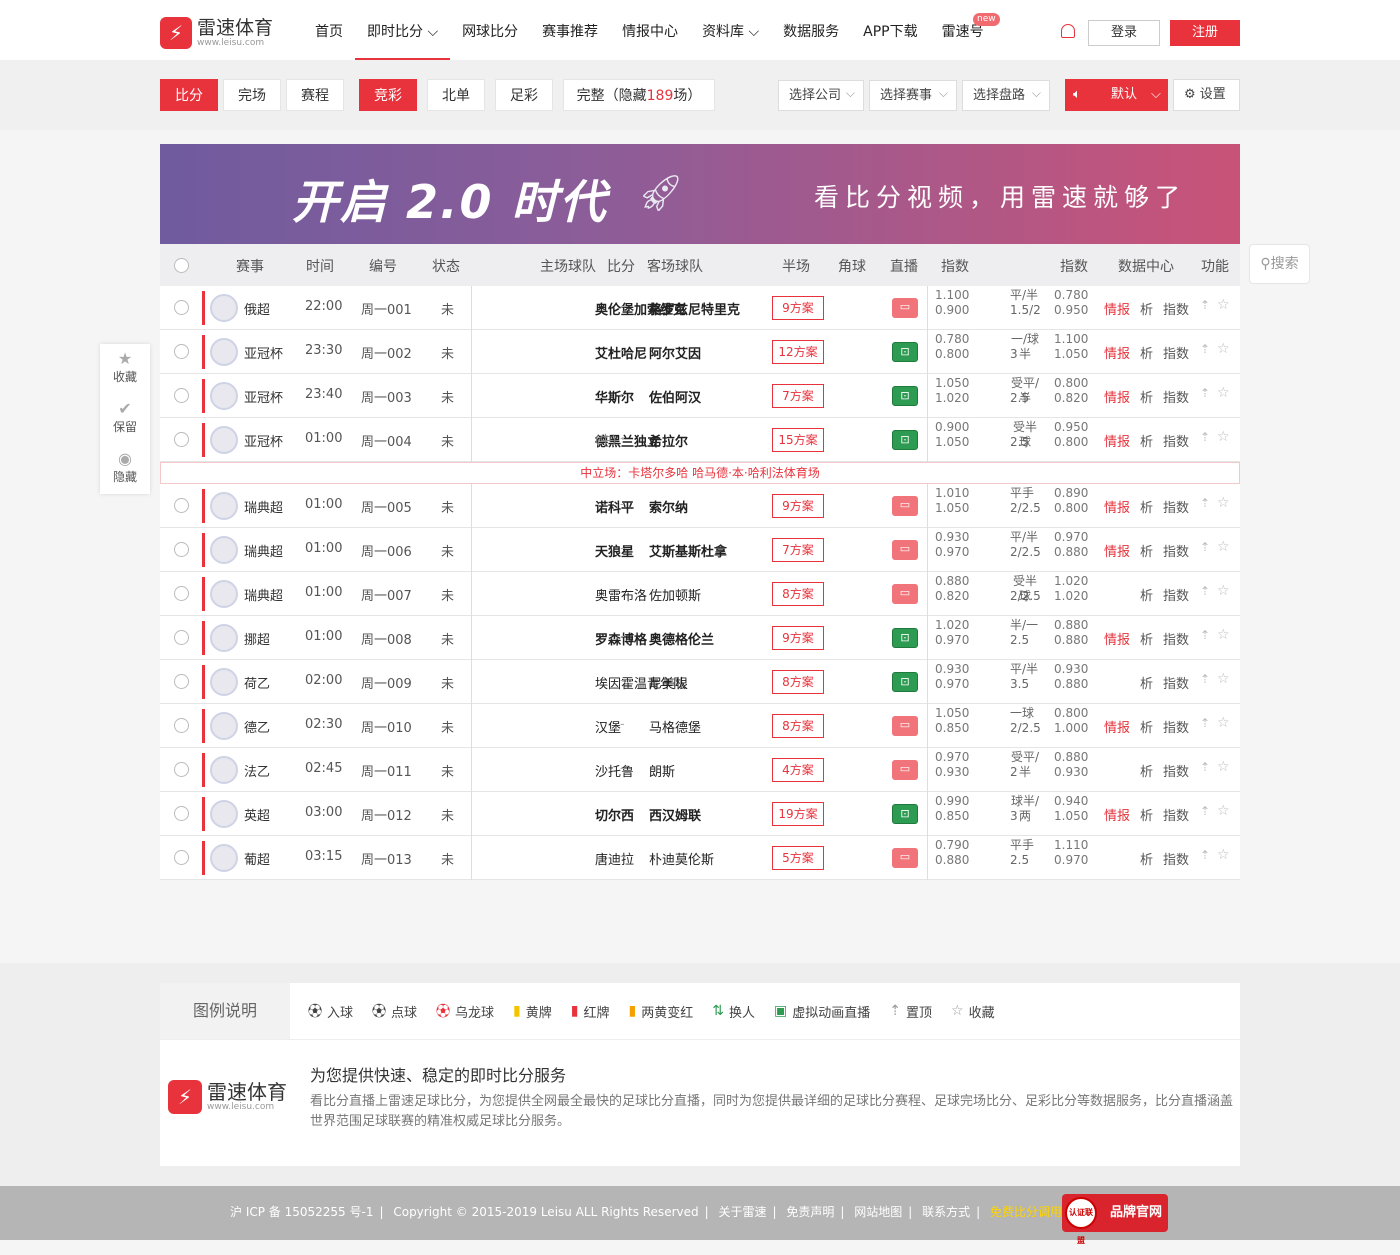  What do you see at coordinates (257, 638) in the screenshot?
I see `league-name: 挪超` at bounding box center [257, 638].